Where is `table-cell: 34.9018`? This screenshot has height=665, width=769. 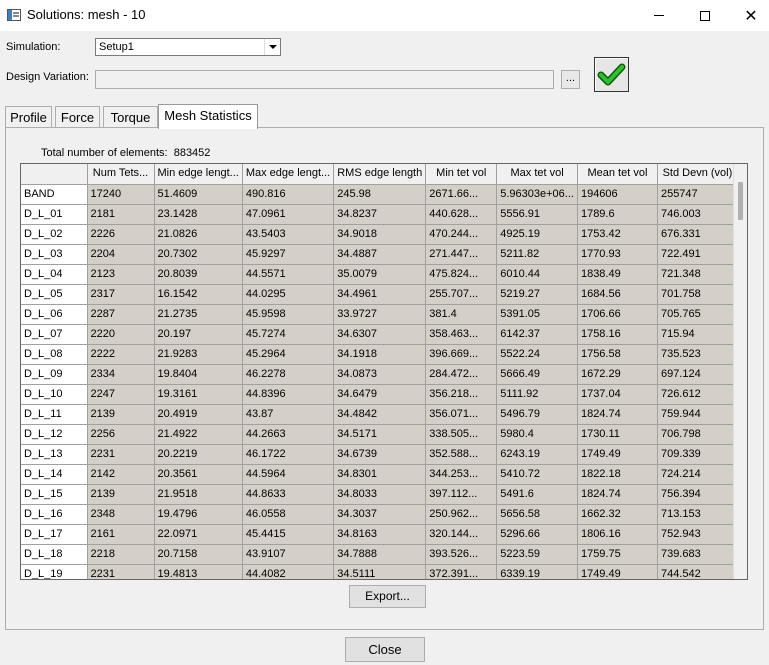
table-cell: 34.9018 is located at coordinates (380, 234).